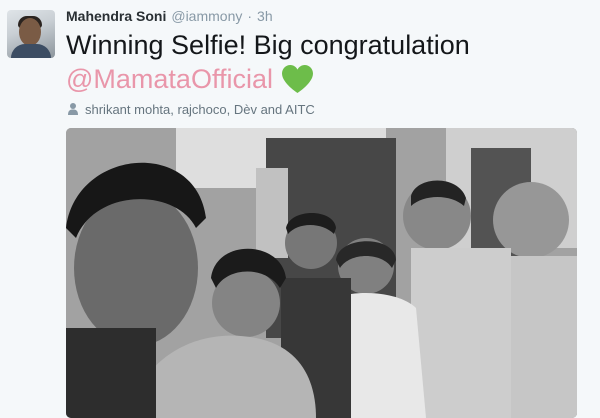  I want to click on tweet-body: Winning Selfie! Big congratulation, so click(268, 45).